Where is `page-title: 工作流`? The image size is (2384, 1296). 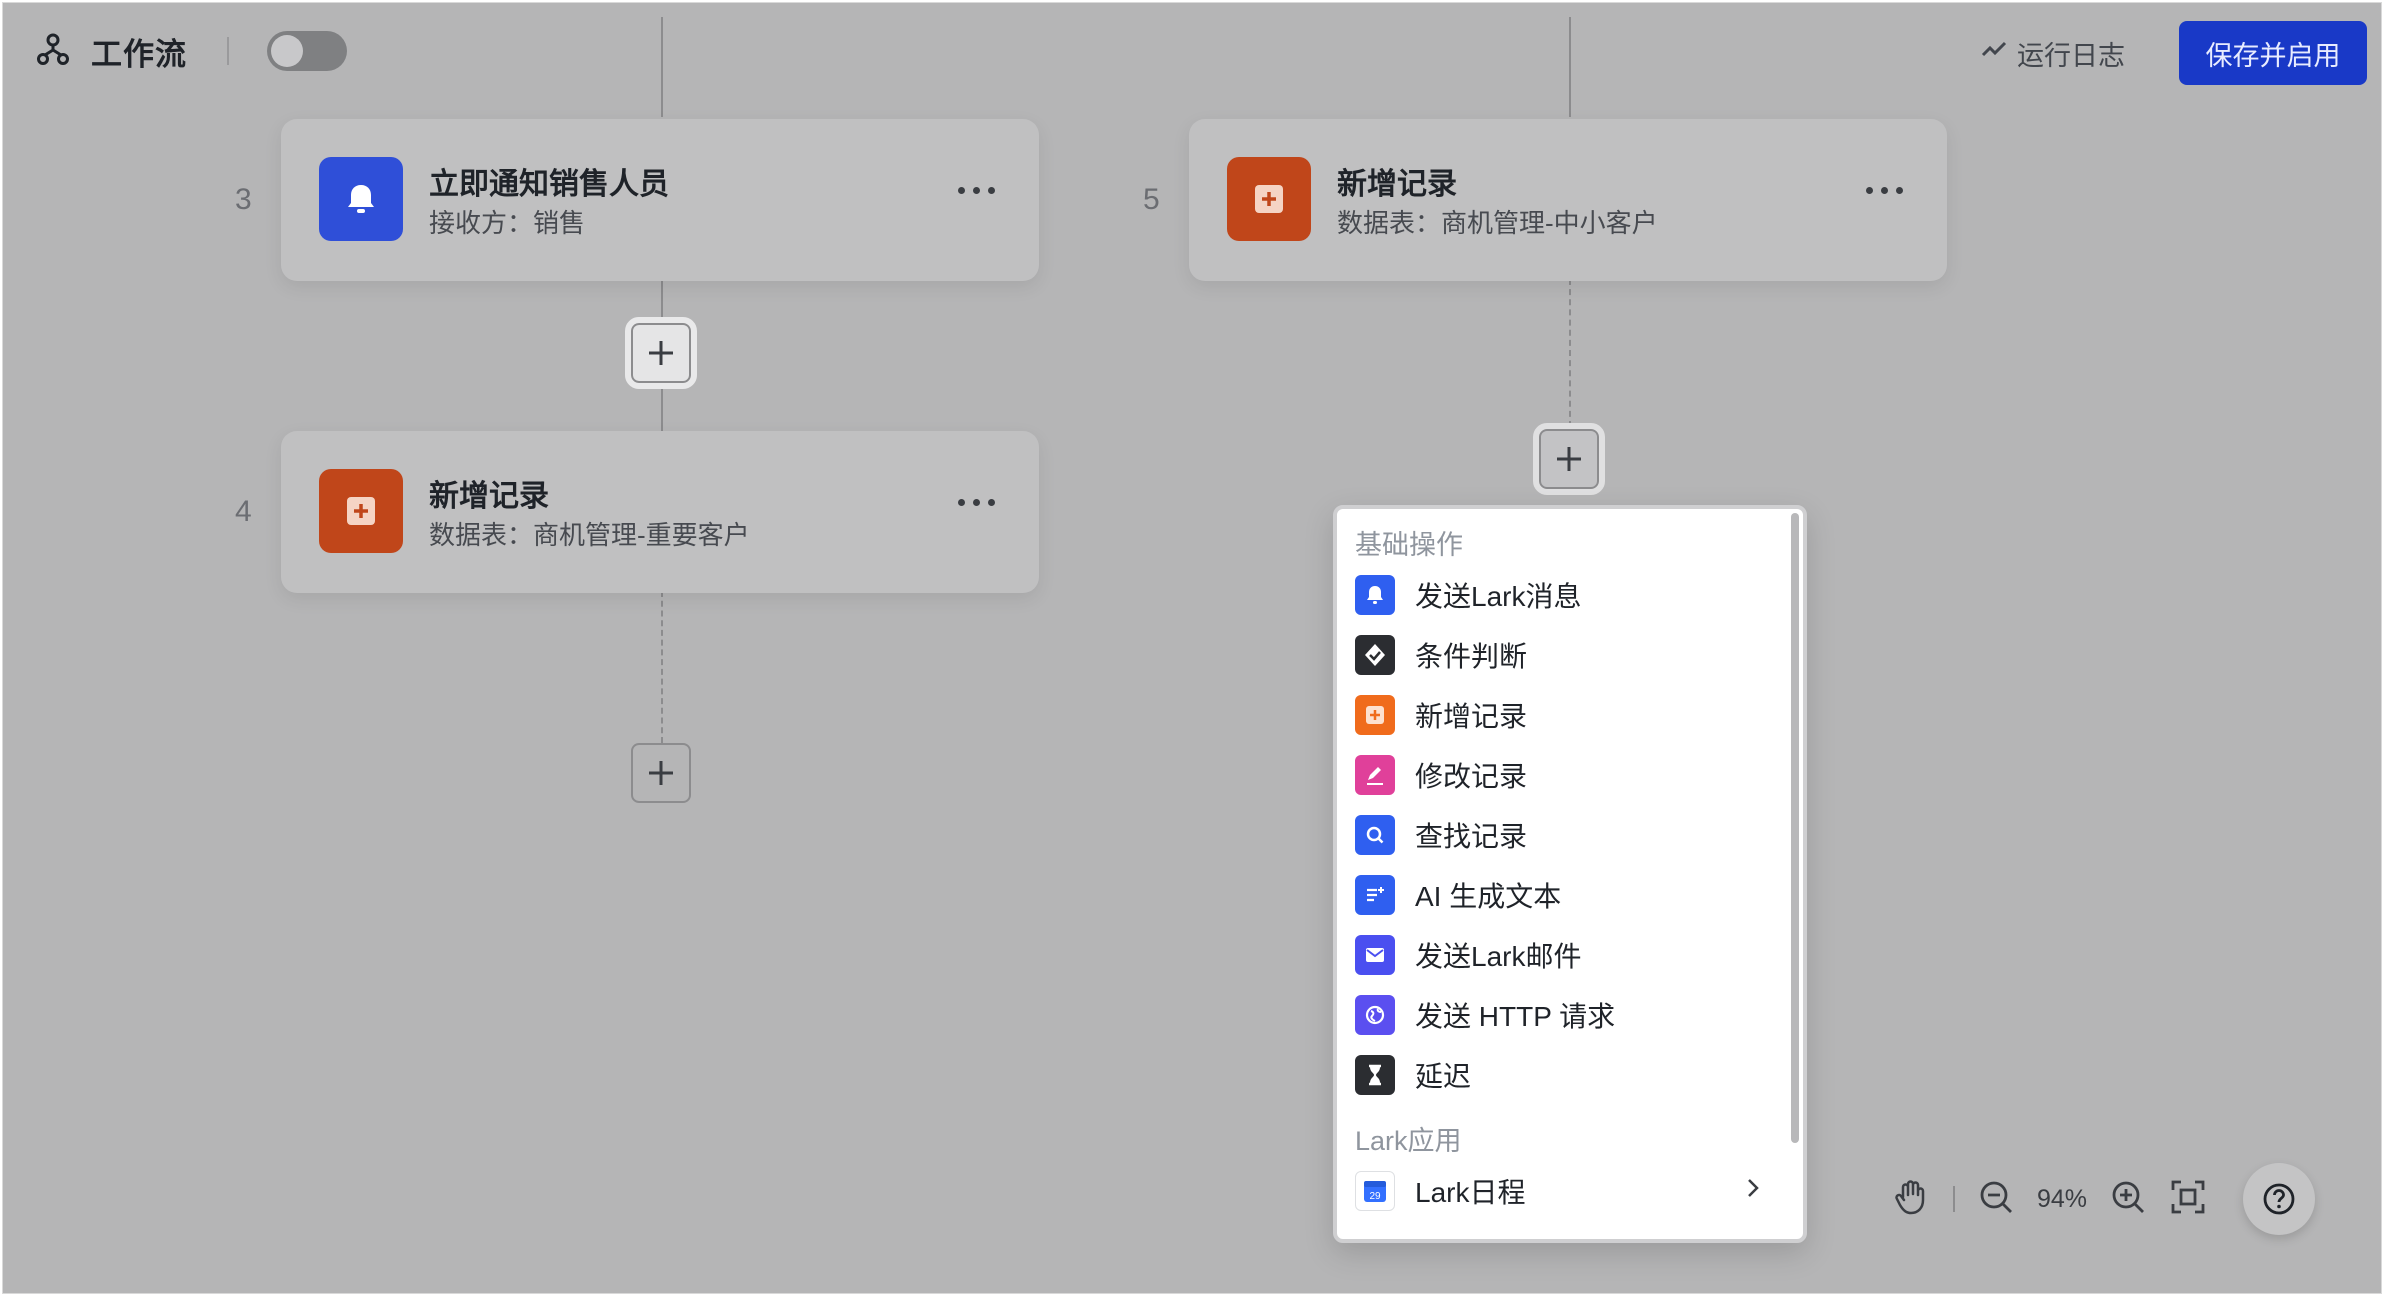 page-title: 工作流 is located at coordinates (139, 54).